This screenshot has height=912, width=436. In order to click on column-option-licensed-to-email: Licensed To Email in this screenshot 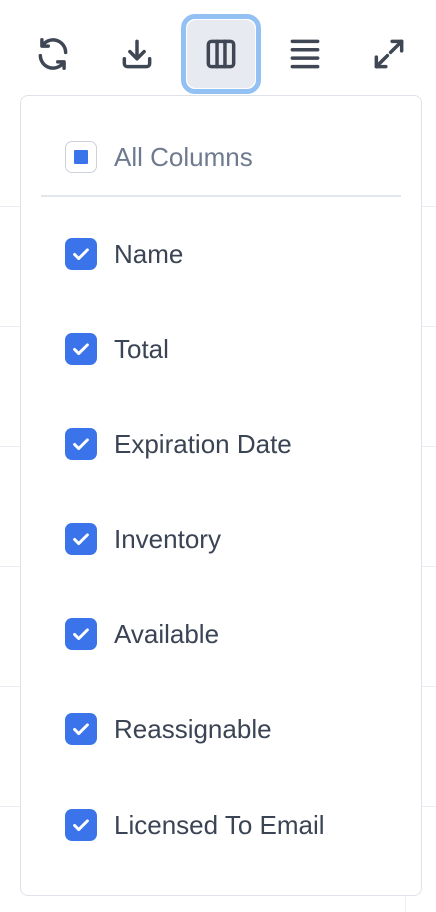, I will do `click(195, 825)`.